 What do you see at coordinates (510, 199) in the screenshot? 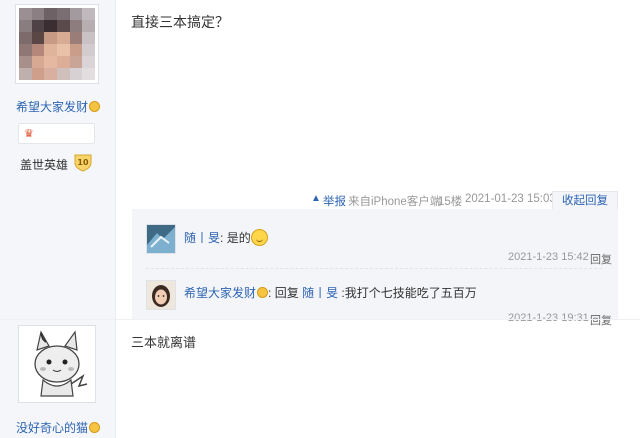
I see `post-time: 2021-01-23 15:03` at bounding box center [510, 199].